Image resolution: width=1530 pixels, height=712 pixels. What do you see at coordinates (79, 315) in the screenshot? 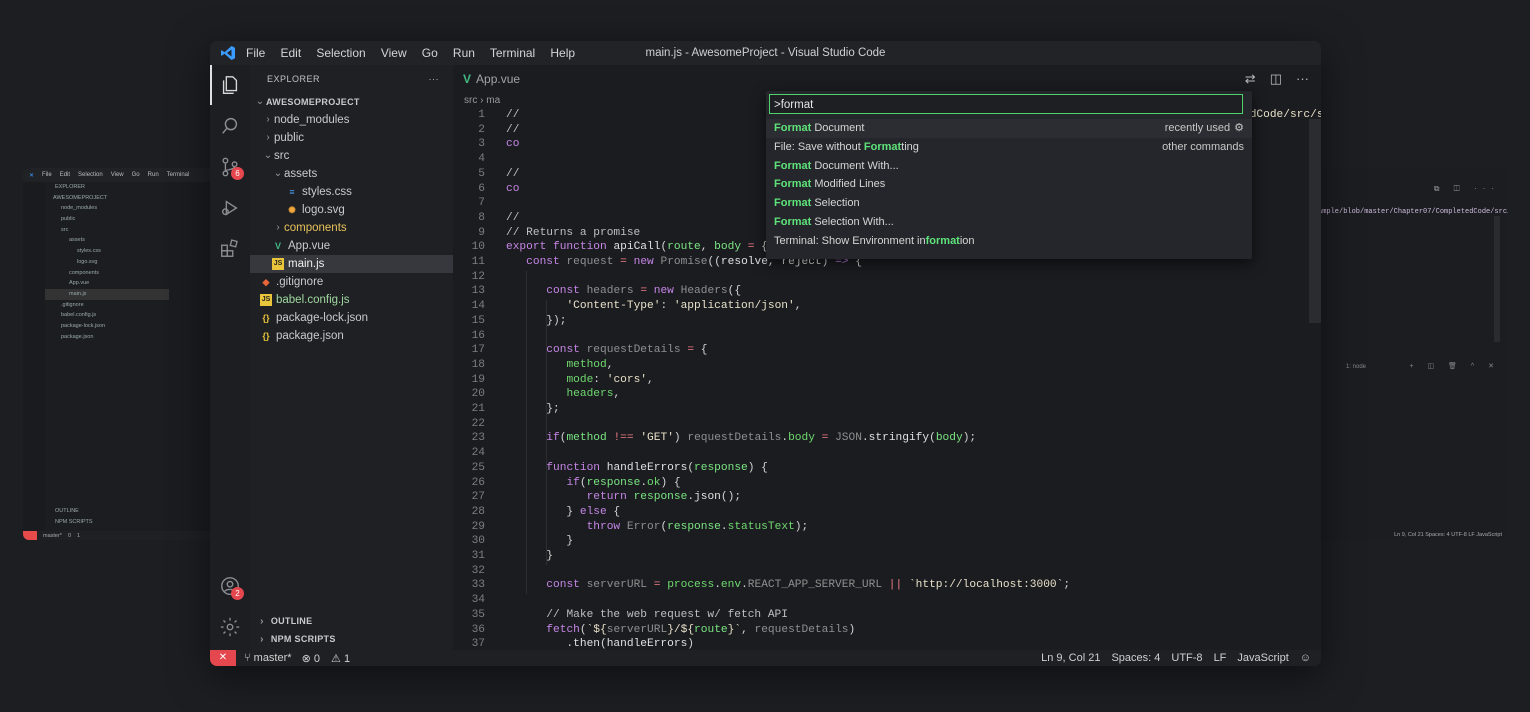
I see `bg-tree-item: babel.config.js` at bounding box center [79, 315].